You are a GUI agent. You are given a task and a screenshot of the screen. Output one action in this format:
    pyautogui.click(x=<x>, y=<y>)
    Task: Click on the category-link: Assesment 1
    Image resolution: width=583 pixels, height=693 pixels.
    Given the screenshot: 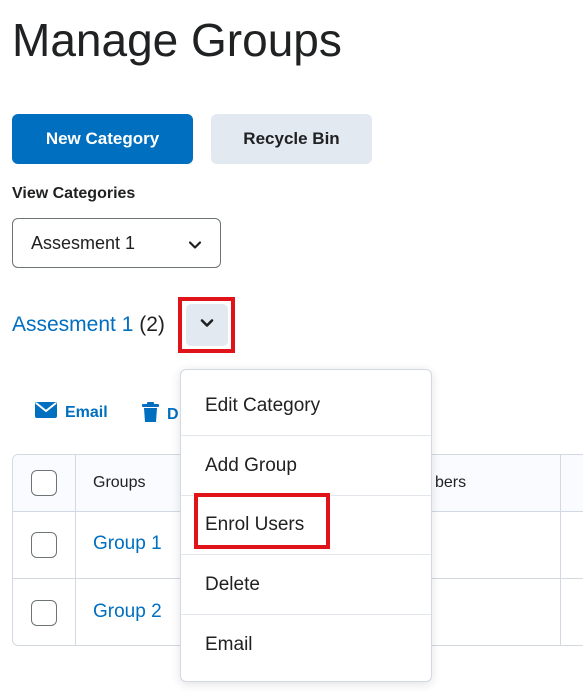 What is the action you would take?
    pyautogui.click(x=72, y=324)
    